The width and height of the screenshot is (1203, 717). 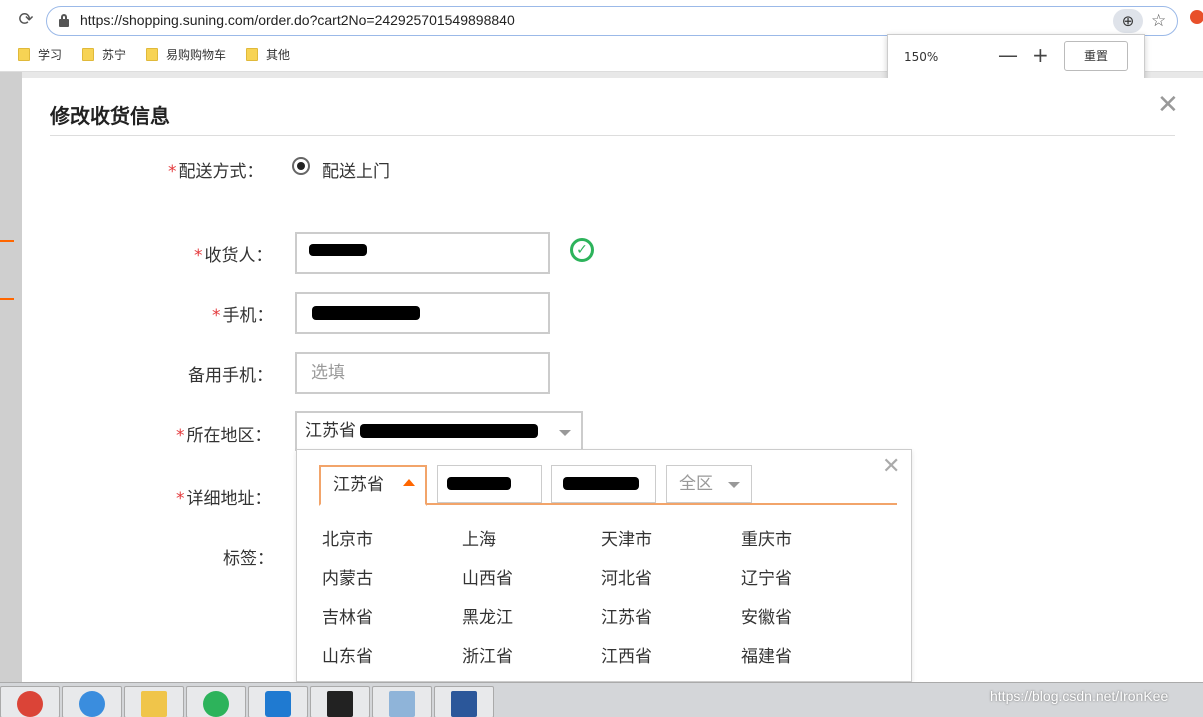 What do you see at coordinates (766, 615) in the screenshot?
I see `province-item: 安徽省` at bounding box center [766, 615].